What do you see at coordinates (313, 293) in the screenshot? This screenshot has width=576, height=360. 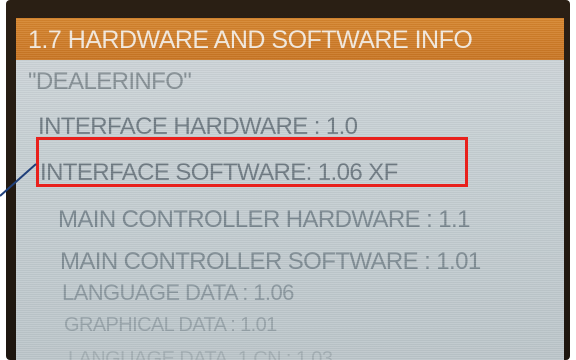 I see `list-item: LANGUAGE DATA : 1.06` at bounding box center [313, 293].